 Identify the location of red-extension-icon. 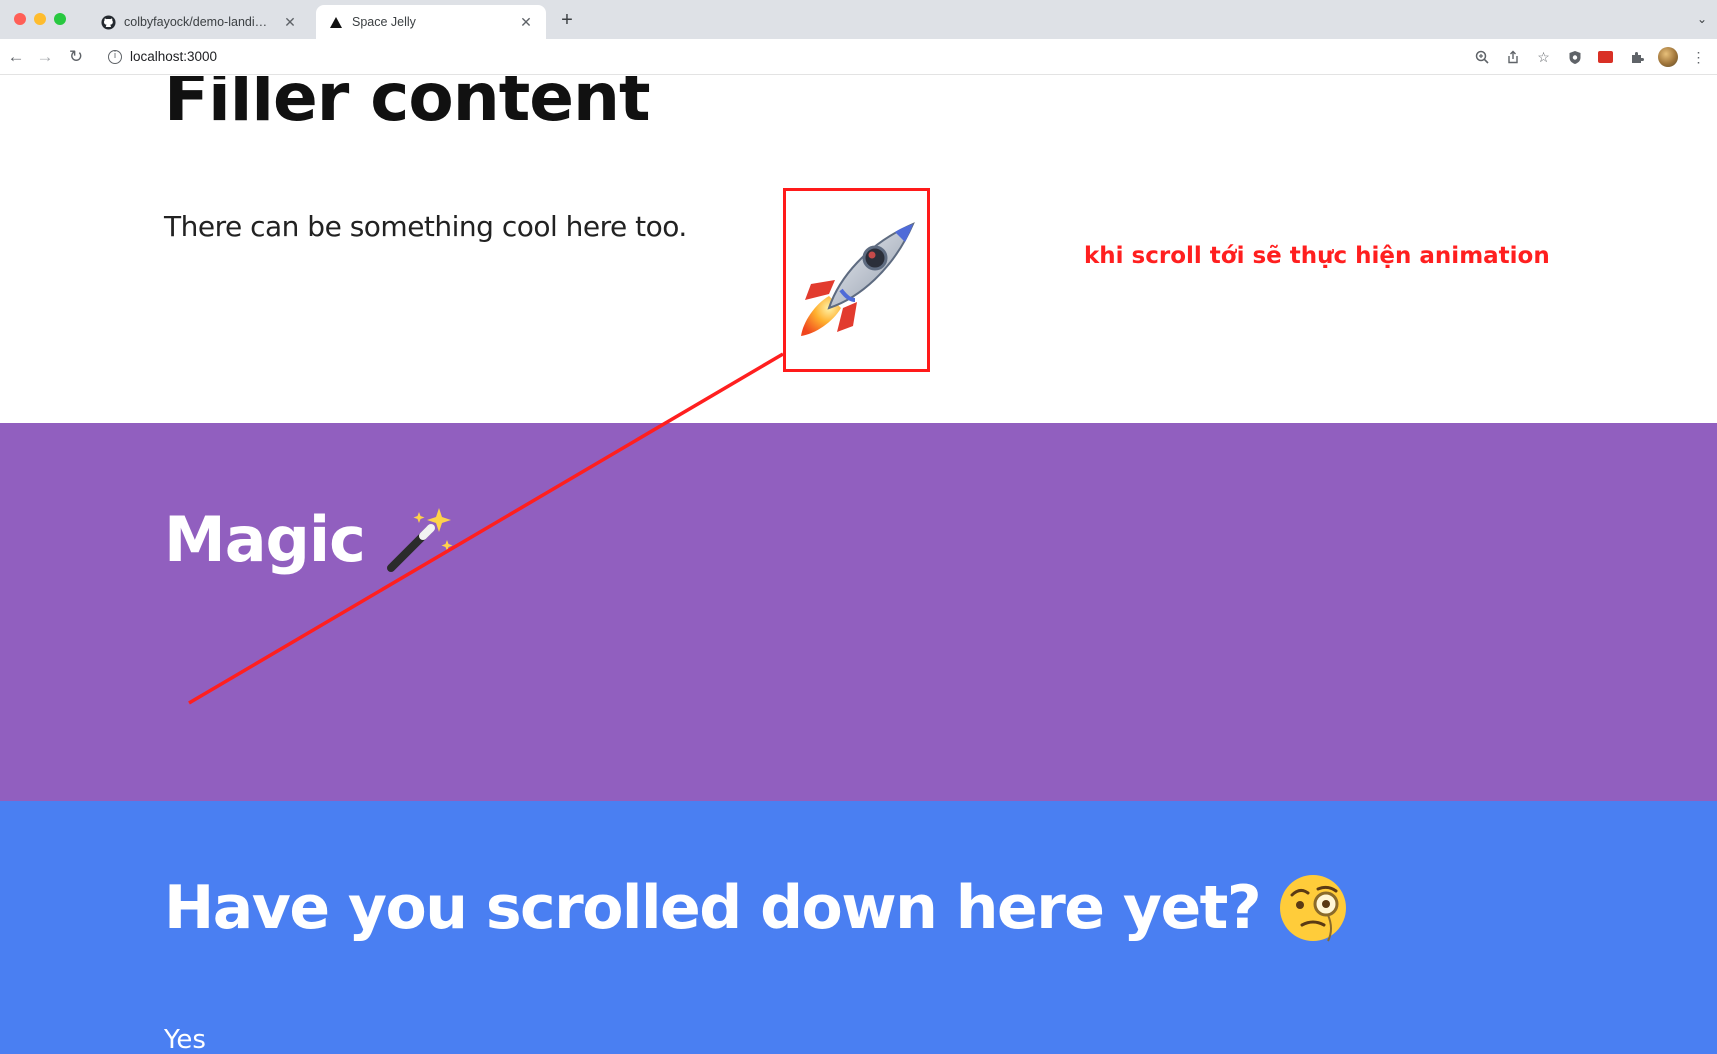
(1605, 57).